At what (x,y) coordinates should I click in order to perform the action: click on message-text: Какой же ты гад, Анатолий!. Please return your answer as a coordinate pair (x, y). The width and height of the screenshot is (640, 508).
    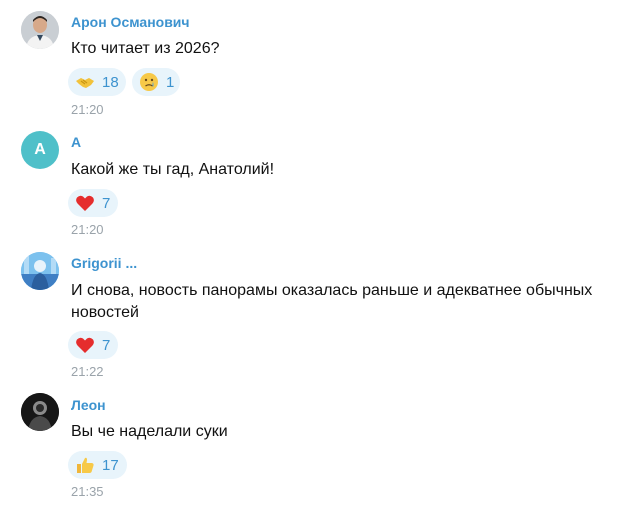
    Looking at the image, I should click on (173, 169).